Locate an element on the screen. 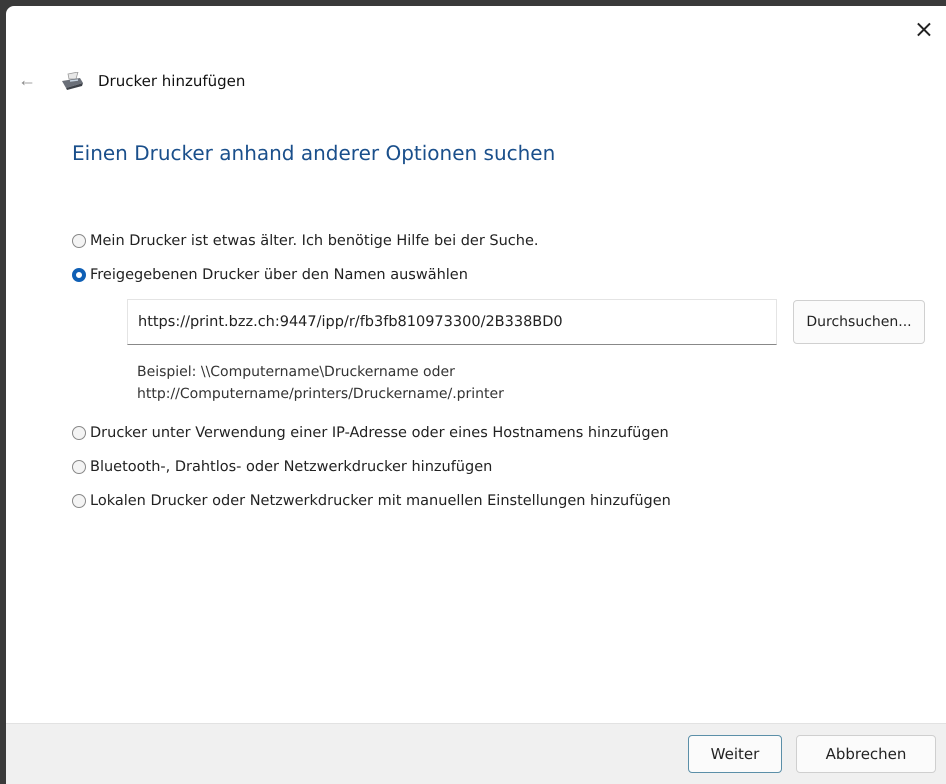 Image resolution: width=946 pixels, height=784 pixels. radio-option: Freigegebenen Drucker über den Namen auswählen is located at coordinates (509, 275).